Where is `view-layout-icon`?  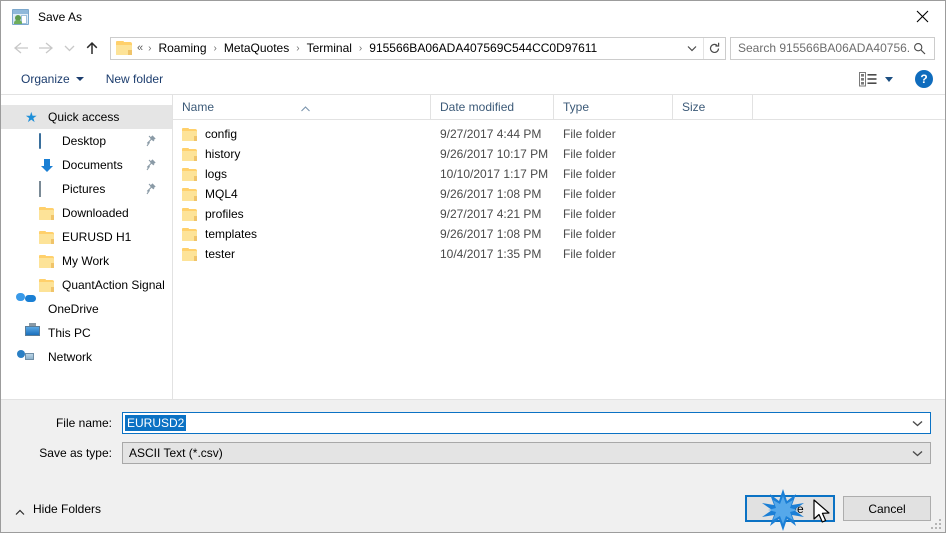 view-layout-icon is located at coordinates (876, 79).